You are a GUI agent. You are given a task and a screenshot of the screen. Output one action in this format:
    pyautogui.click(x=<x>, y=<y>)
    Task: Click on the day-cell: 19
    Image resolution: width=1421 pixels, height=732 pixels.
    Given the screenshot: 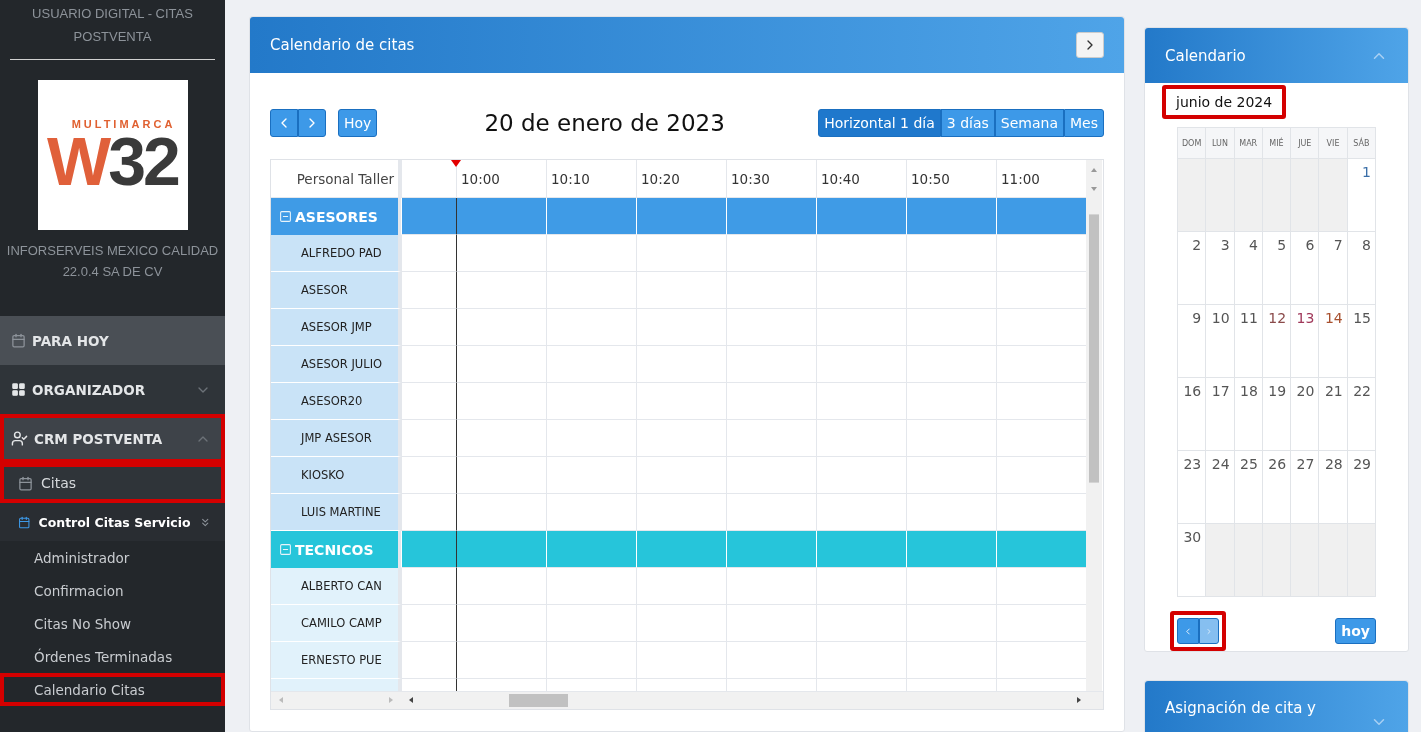 What is the action you would take?
    pyautogui.click(x=1277, y=414)
    